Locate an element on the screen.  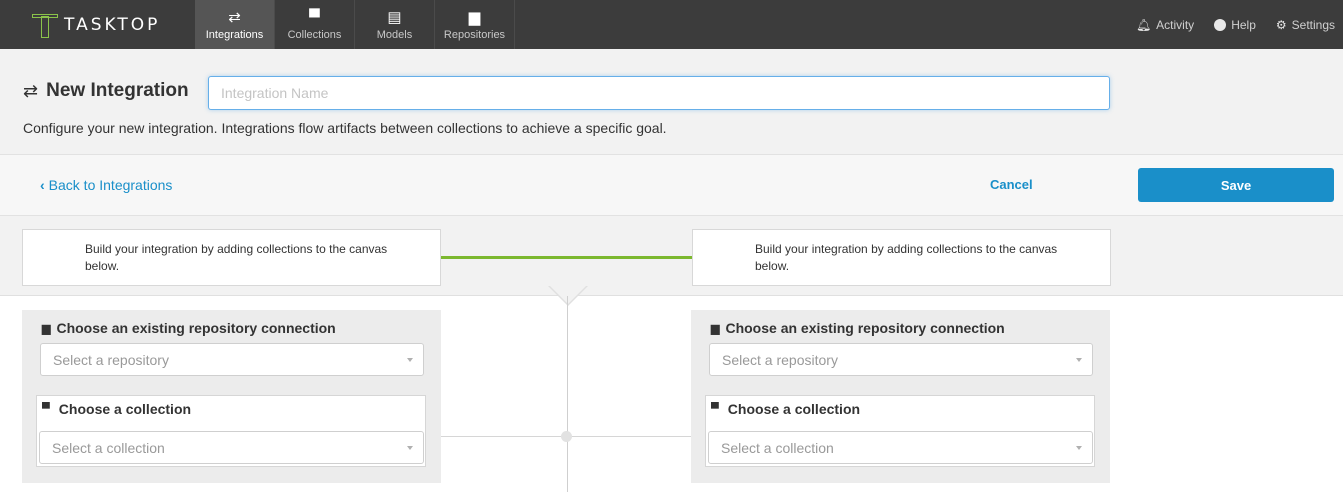
nav-link-label: Activity is located at coordinates (1175, 24).